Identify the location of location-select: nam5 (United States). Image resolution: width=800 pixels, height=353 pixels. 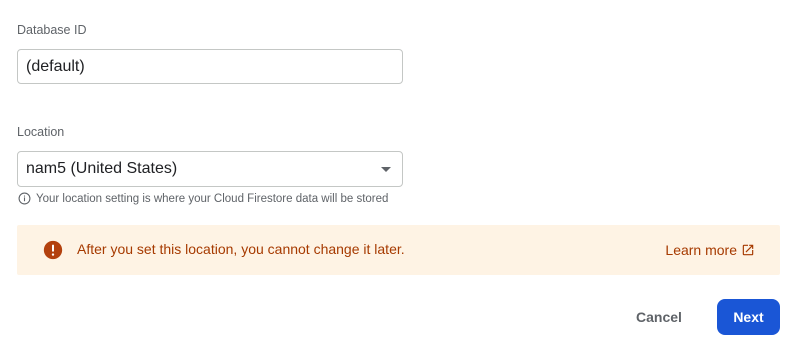
(210, 169).